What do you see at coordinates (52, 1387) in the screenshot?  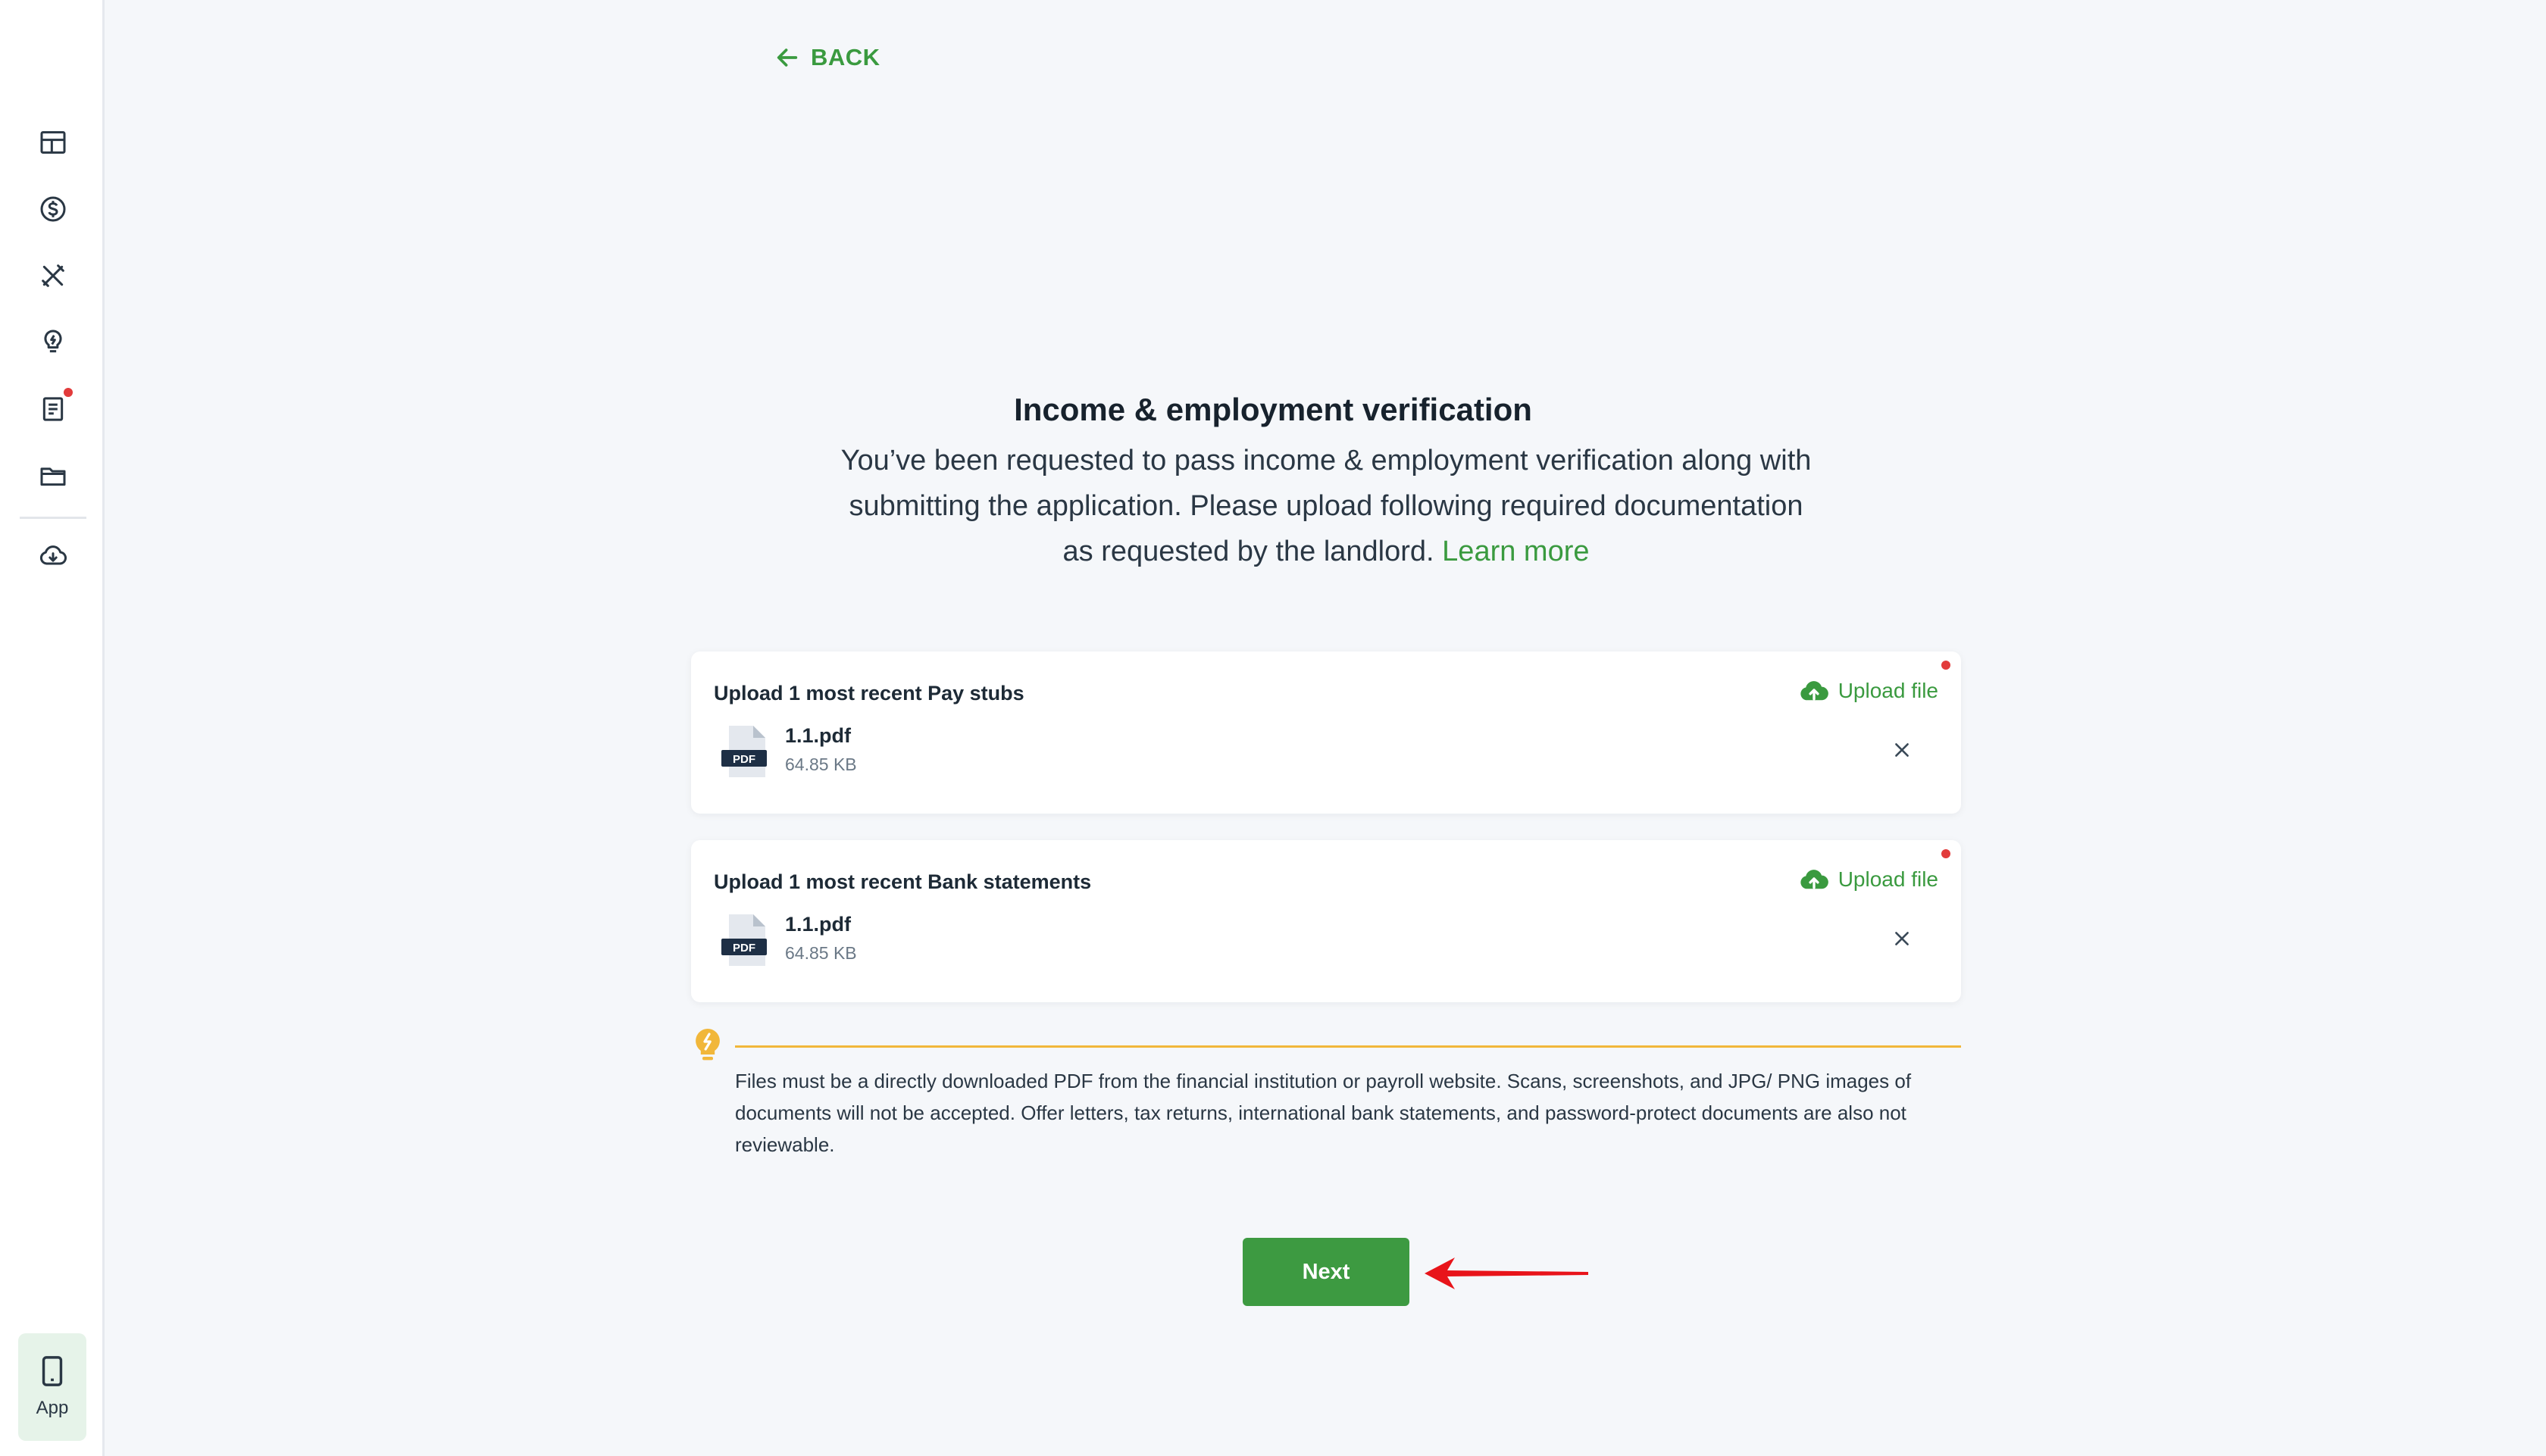 I see `app-button: App` at bounding box center [52, 1387].